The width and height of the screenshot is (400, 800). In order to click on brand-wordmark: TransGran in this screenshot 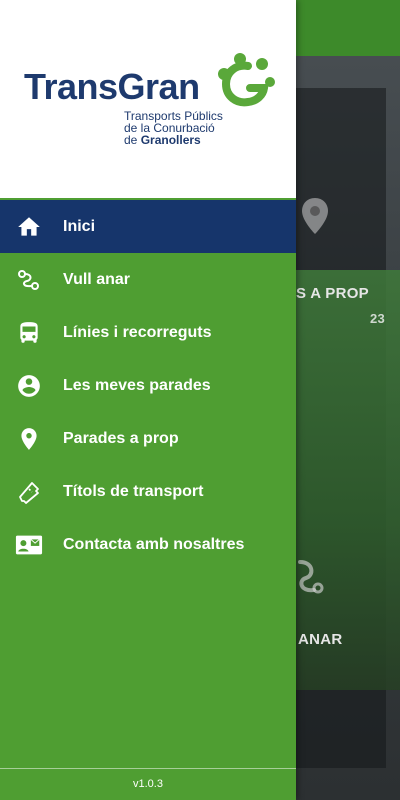, I will do `click(112, 86)`.